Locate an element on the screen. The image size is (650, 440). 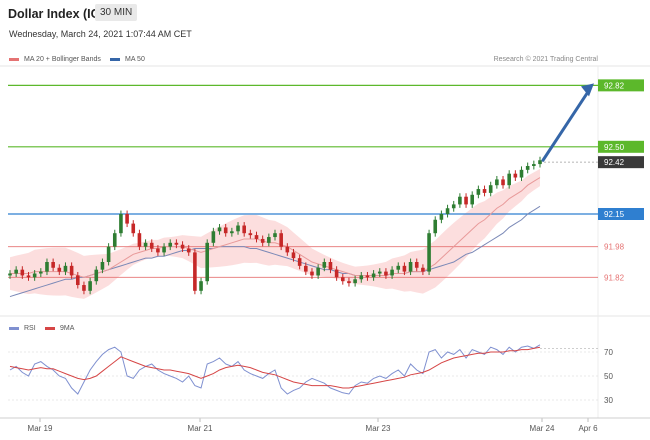
rsi-tick-50: 50 is located at coordinates (608, 376).